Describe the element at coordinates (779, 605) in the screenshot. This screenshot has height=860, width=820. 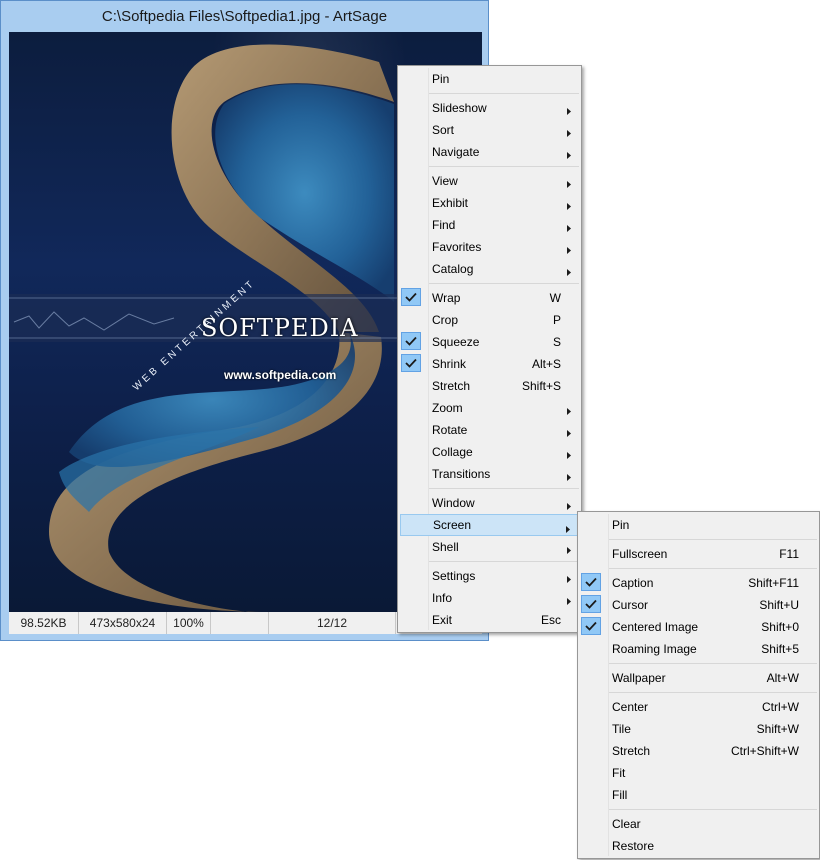
I see `shortcut-label: Shift+U` at that location.